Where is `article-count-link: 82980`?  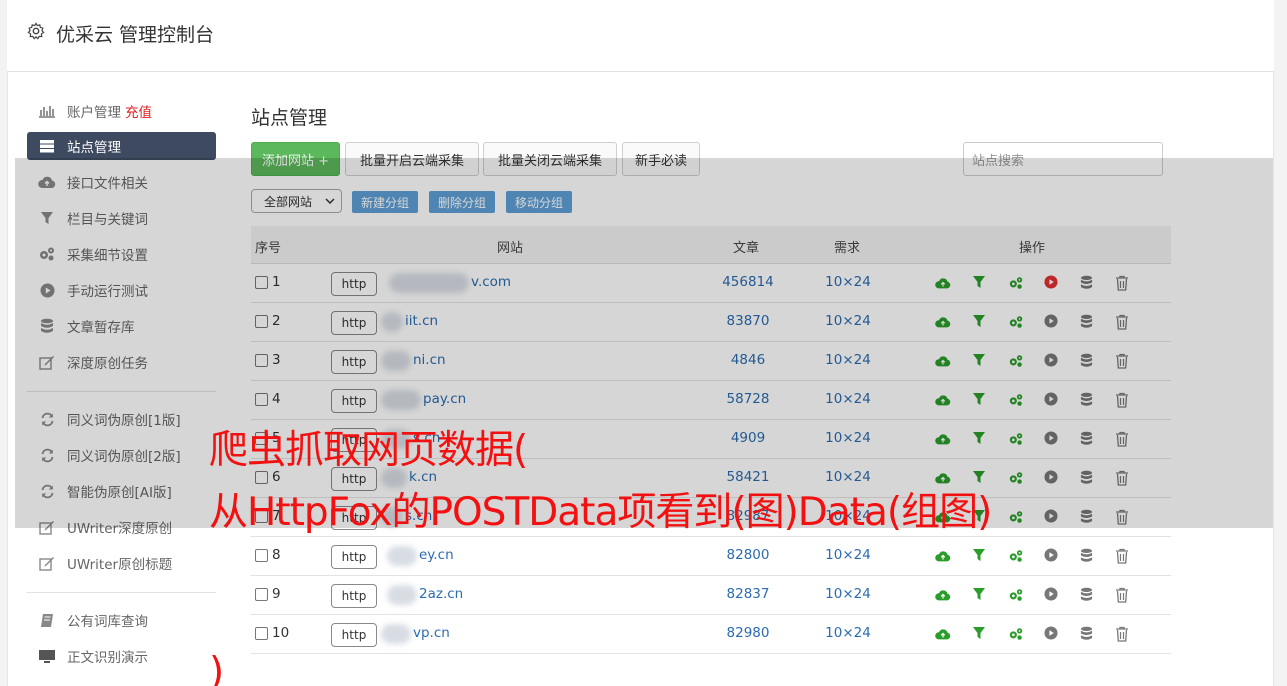 article-count-link: 82980 is located at coordinates (748, 633).